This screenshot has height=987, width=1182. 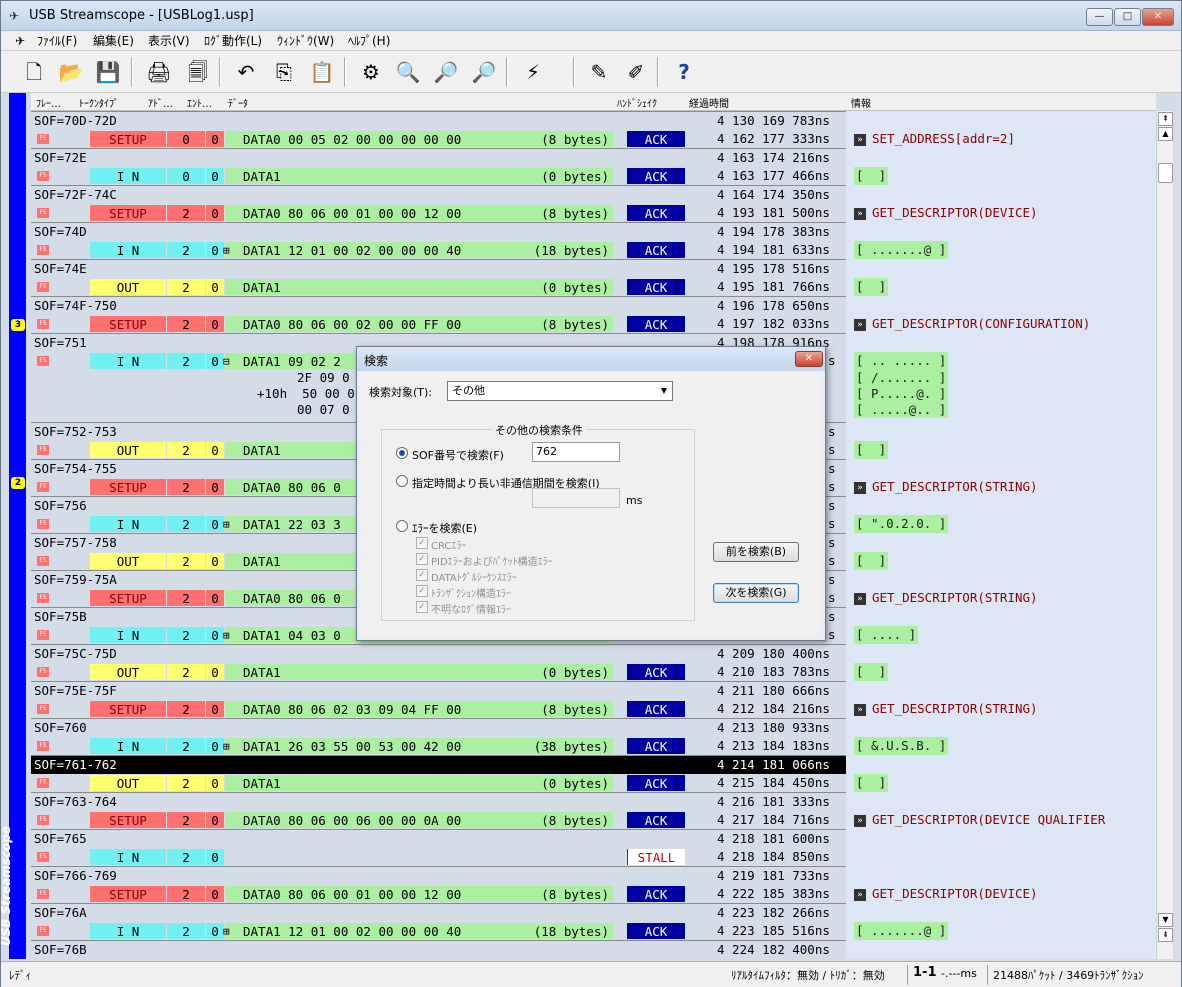 What do you see at coordinates (1165, 134) in the screenshot?
I see `scroll-up-button: ▲` at bounding box center [1165, 134].